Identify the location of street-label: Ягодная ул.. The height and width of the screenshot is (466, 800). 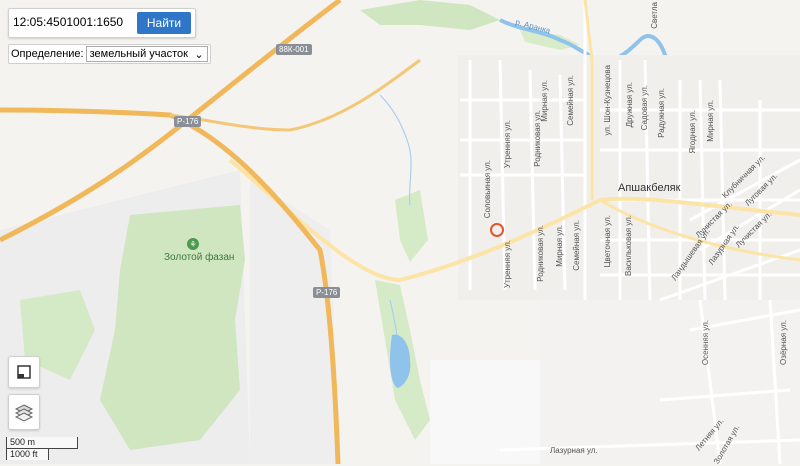
(692, 132).